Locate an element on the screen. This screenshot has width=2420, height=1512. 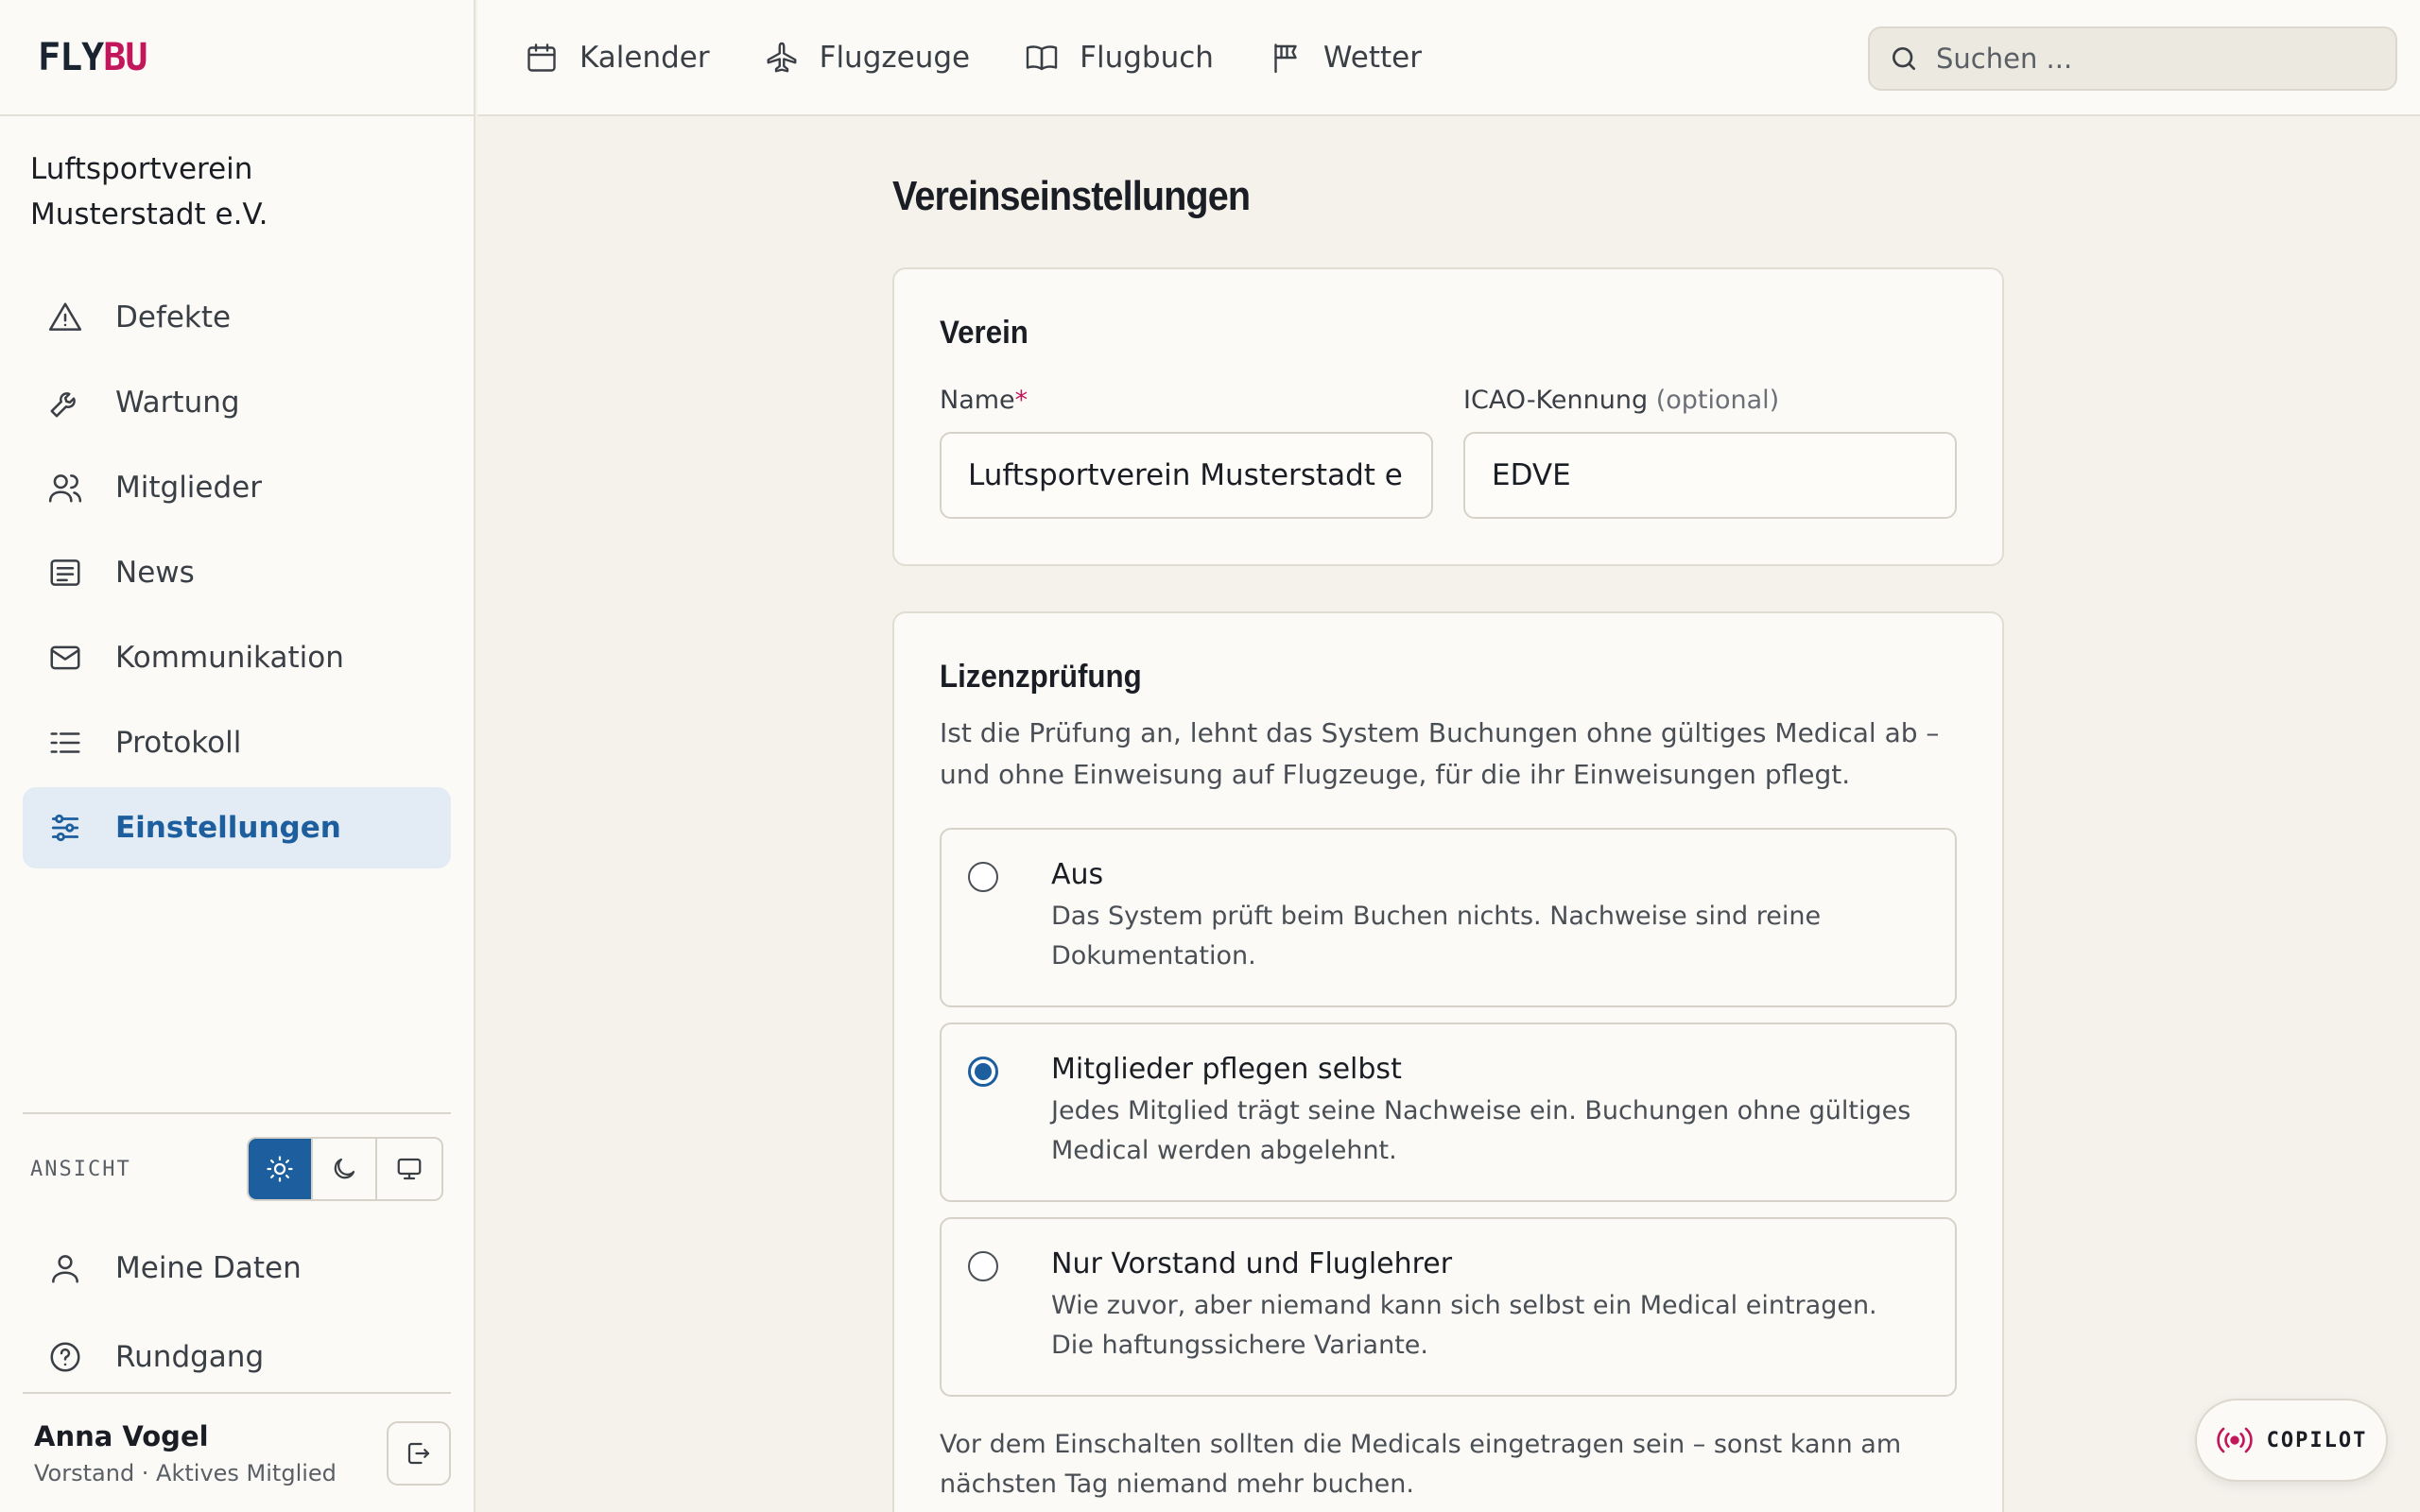
sidebar-item-news: News is located at coordinates (237, 572).